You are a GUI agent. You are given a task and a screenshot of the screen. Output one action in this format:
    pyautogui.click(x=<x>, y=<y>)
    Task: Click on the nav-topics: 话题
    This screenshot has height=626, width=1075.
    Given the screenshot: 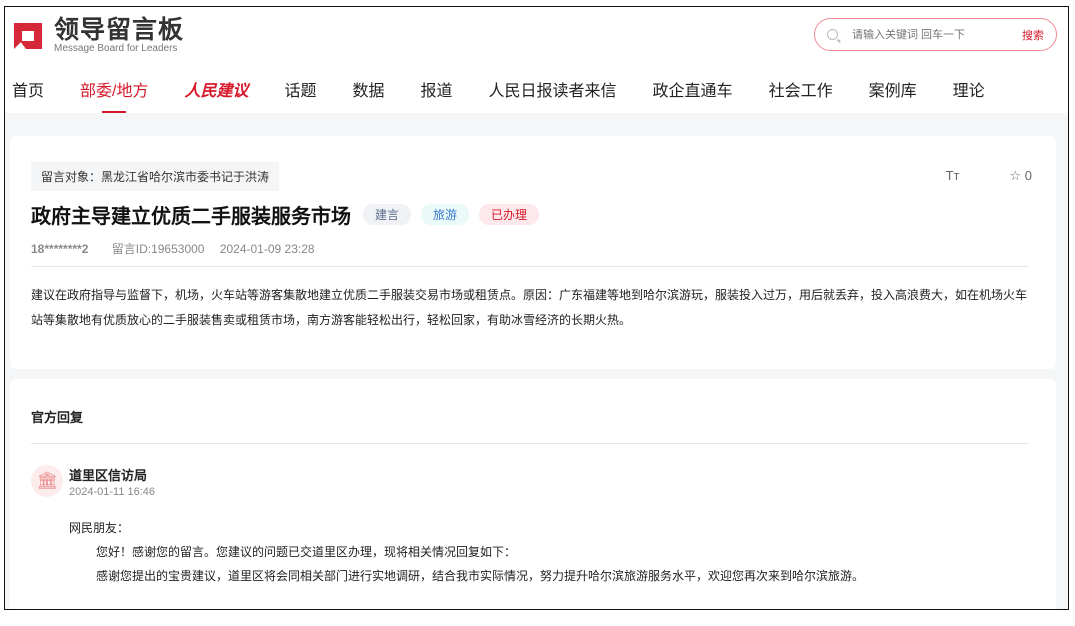 What is the action you would take?
    pyautogui.click(x=300, y=89)
    